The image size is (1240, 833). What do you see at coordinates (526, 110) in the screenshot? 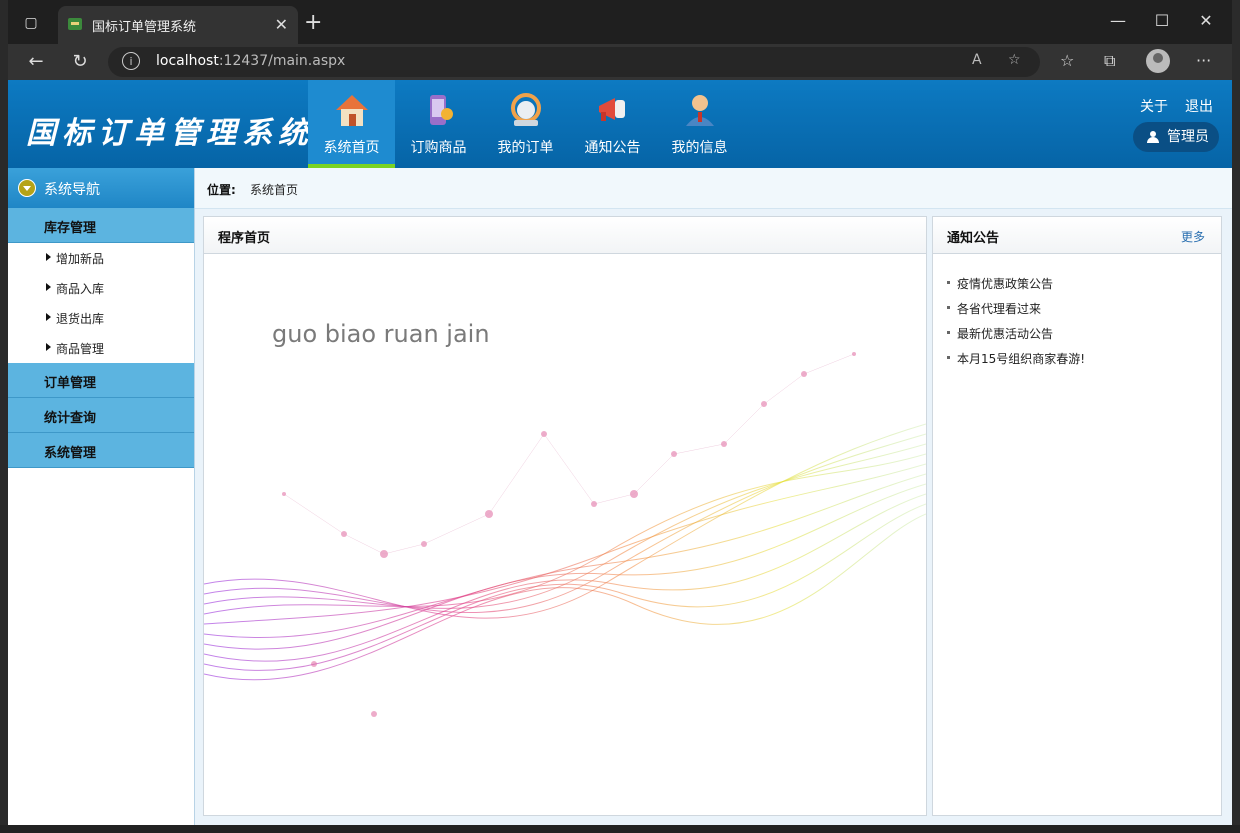
I see `support-icon` at bounding box center [526, 110].